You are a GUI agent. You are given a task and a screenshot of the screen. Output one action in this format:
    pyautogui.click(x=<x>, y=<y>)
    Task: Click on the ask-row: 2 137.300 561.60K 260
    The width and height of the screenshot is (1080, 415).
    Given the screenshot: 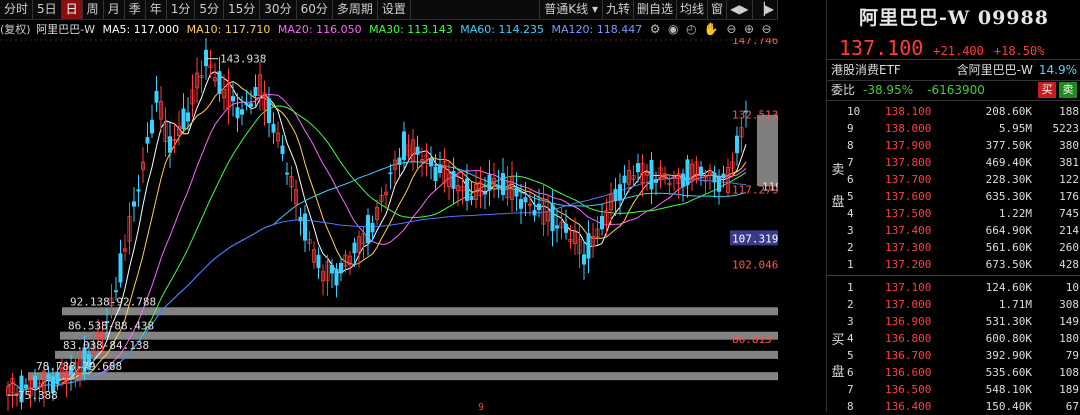 What is the action you would take?
    pyautogui.click(x=953, y=247)
    